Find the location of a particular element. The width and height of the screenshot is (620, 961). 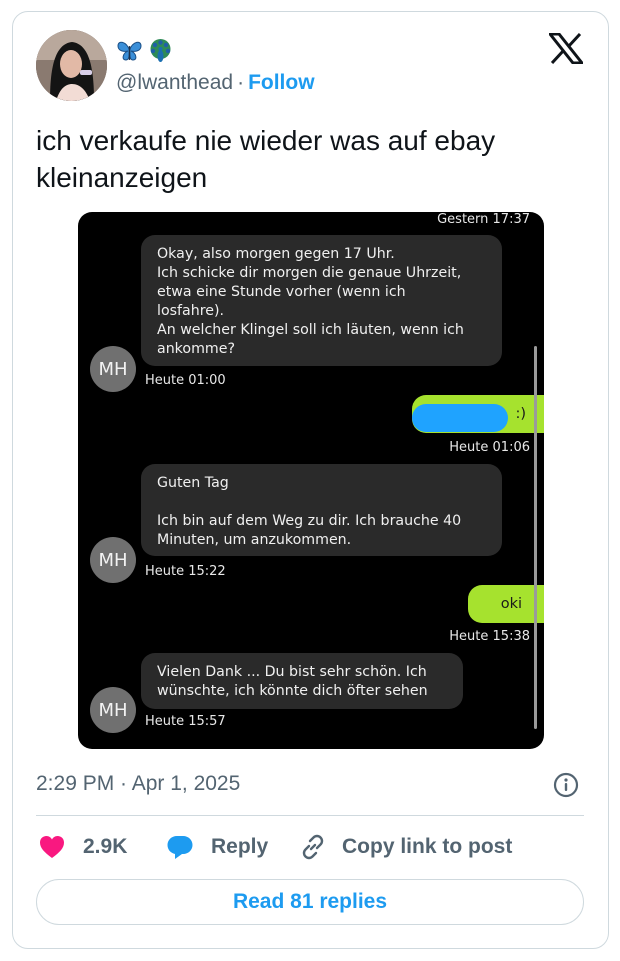

message-time: Heute 15:38 is located at coordinates (489, 636).